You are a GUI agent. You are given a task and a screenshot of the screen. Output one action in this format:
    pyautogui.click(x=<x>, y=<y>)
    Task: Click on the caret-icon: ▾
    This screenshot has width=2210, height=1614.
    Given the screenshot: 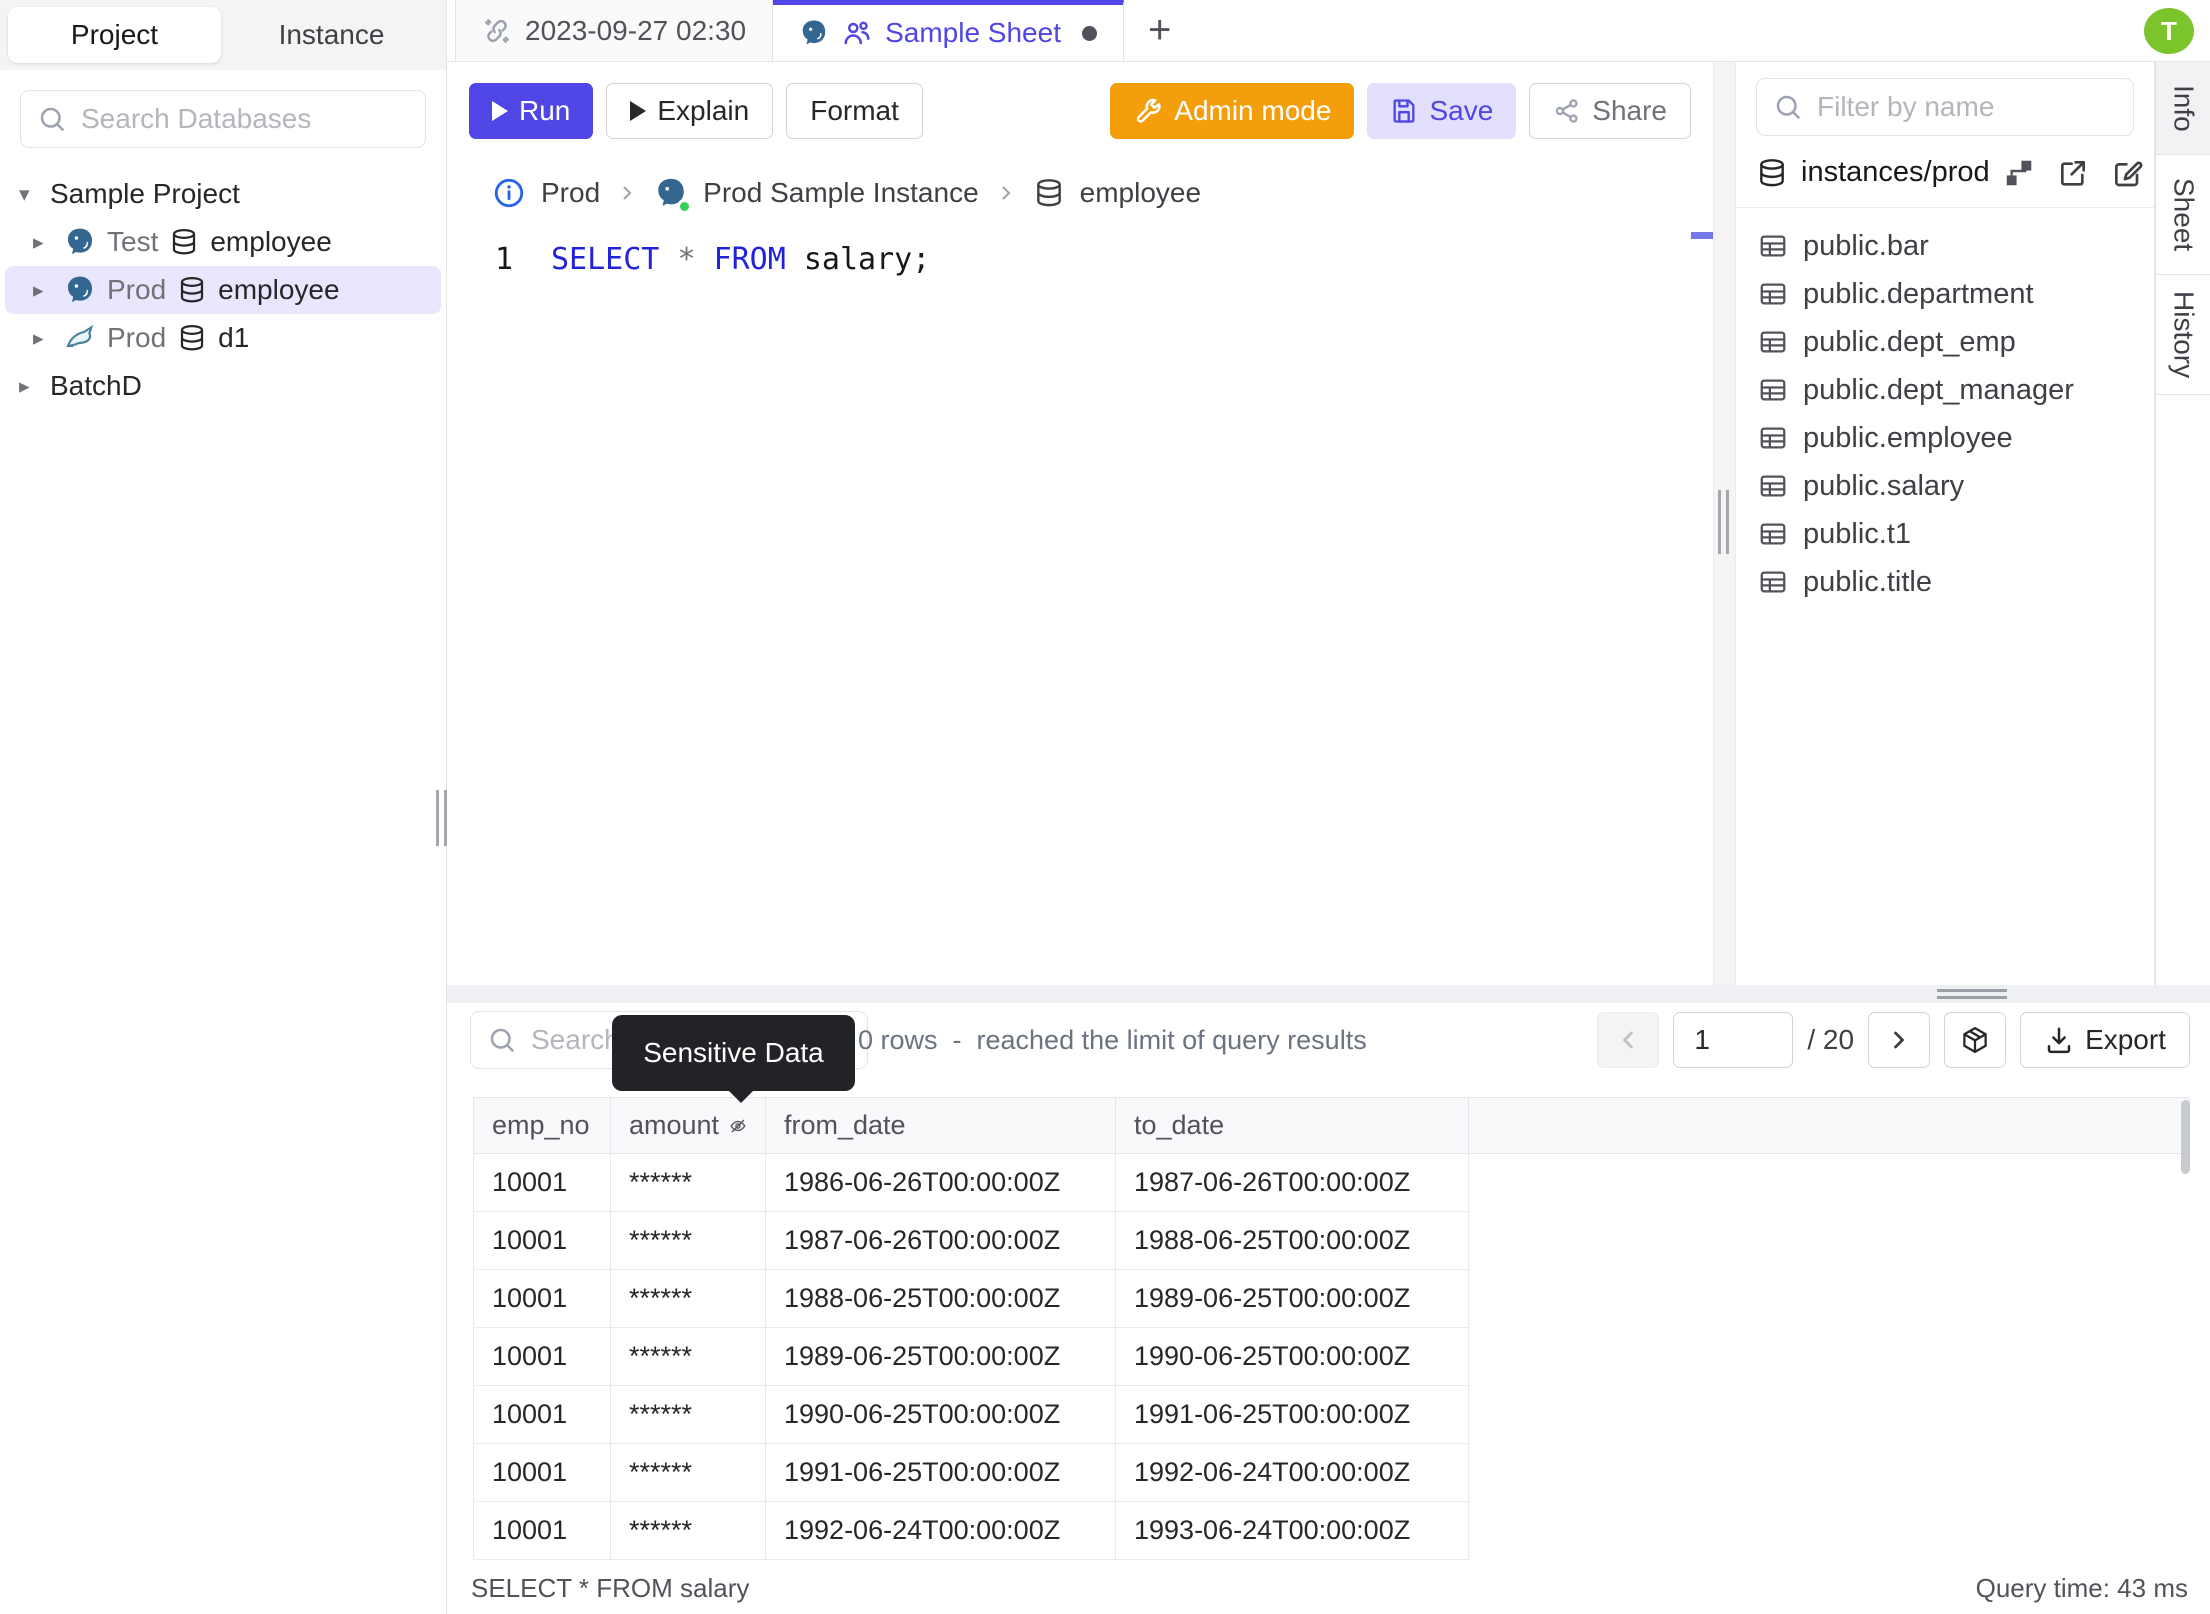 What is the action you would take?
    pyautogui.click(x=29, y=194)
    